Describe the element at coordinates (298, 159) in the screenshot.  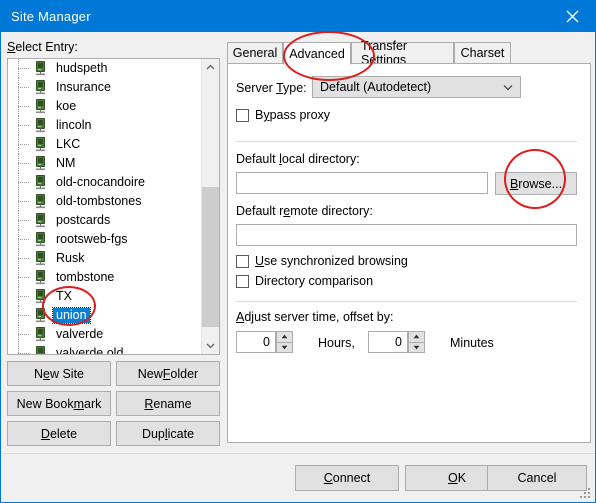
I see `default-local-directory-label: Default local directory:` at that location.